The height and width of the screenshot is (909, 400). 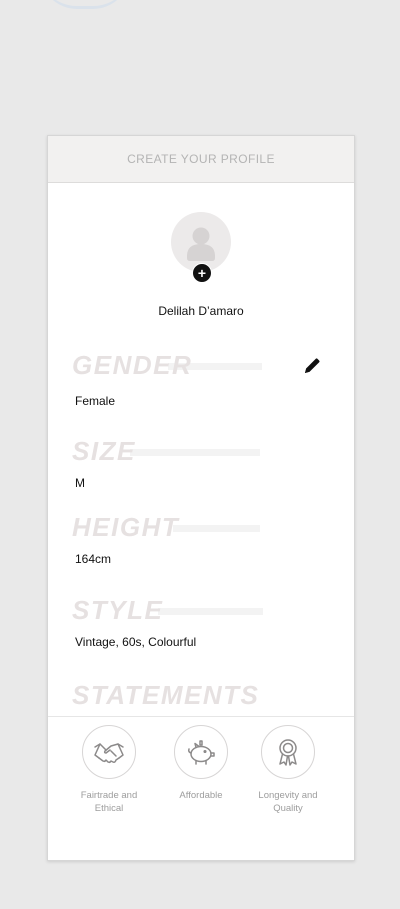 What do you see at coordinates (201, 311) in the screenshot?
I see `user-name: Delilah D’amaro` at bounding box center [201, 311].